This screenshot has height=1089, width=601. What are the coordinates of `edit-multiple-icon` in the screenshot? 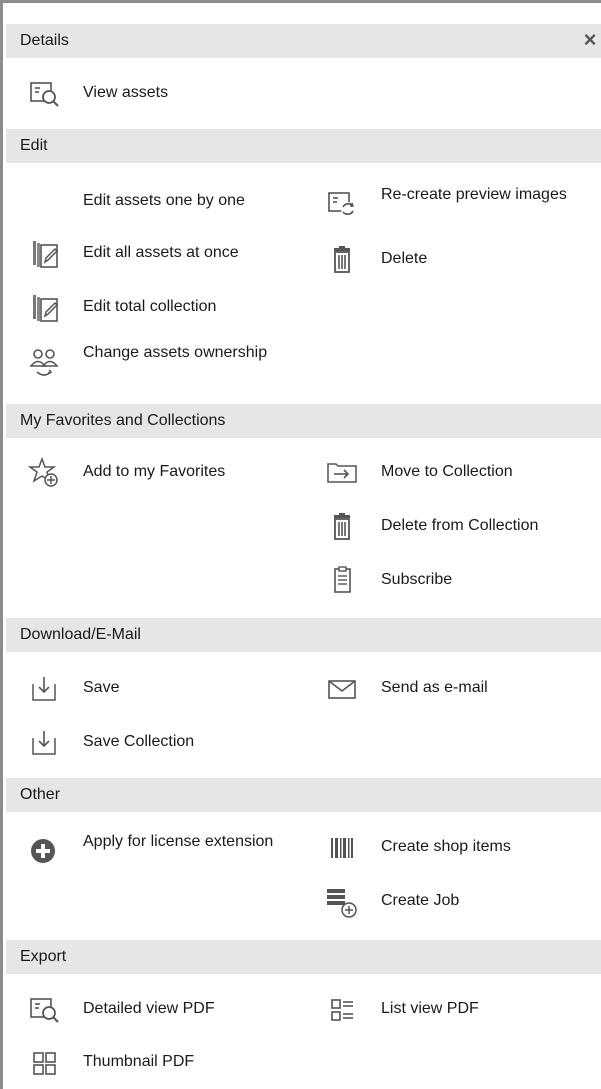 It's located at (44, 254).